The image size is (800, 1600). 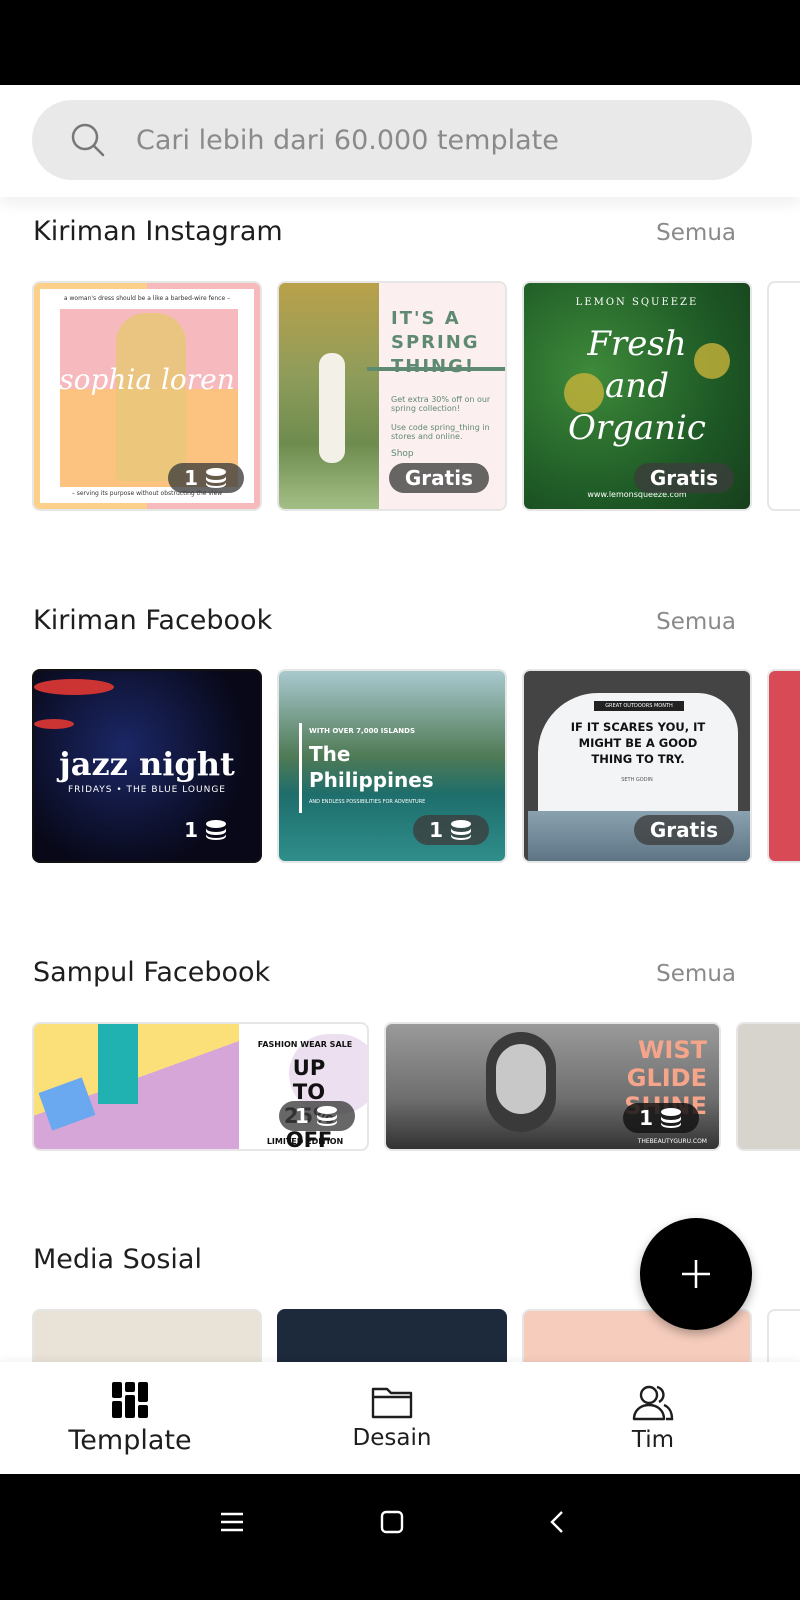 What do you see at coordinates (402, 454) in the screenshot?
I see `card-text: Shop` at bounding box center [402, 454].